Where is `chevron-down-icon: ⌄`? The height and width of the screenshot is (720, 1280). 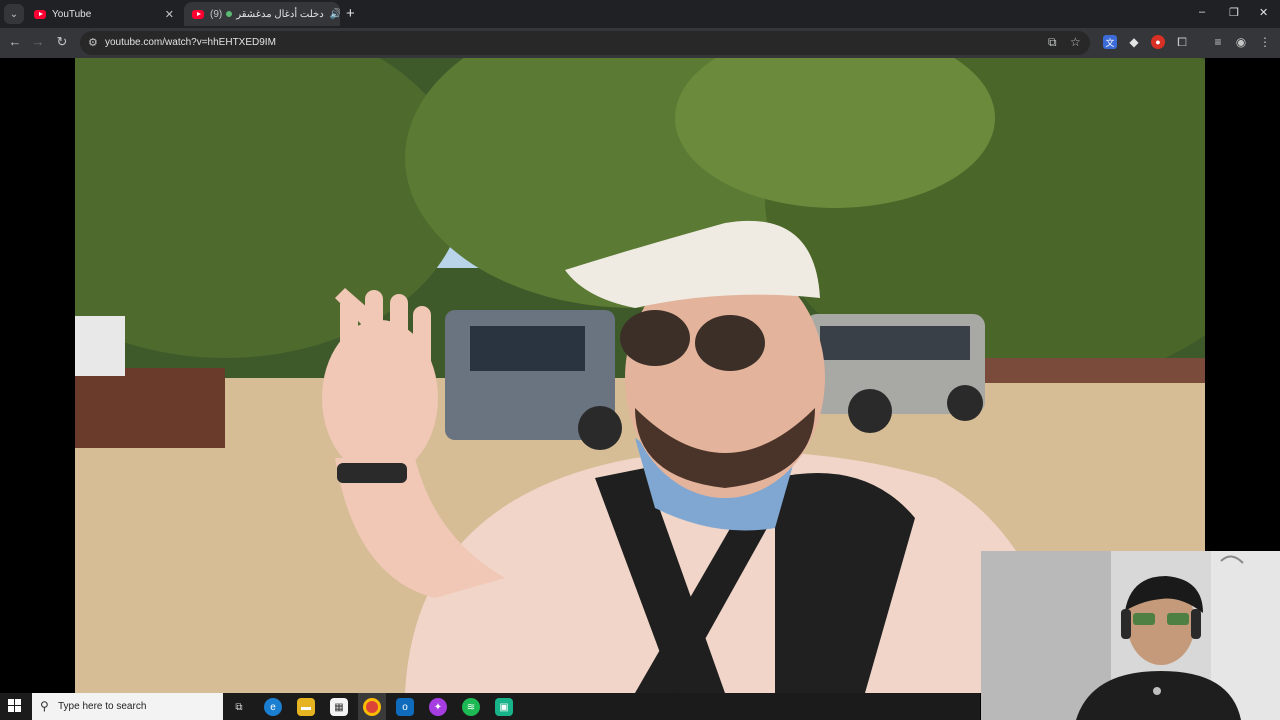 chevron-down-icon: ⌄ is located at coordinates (14, 14).